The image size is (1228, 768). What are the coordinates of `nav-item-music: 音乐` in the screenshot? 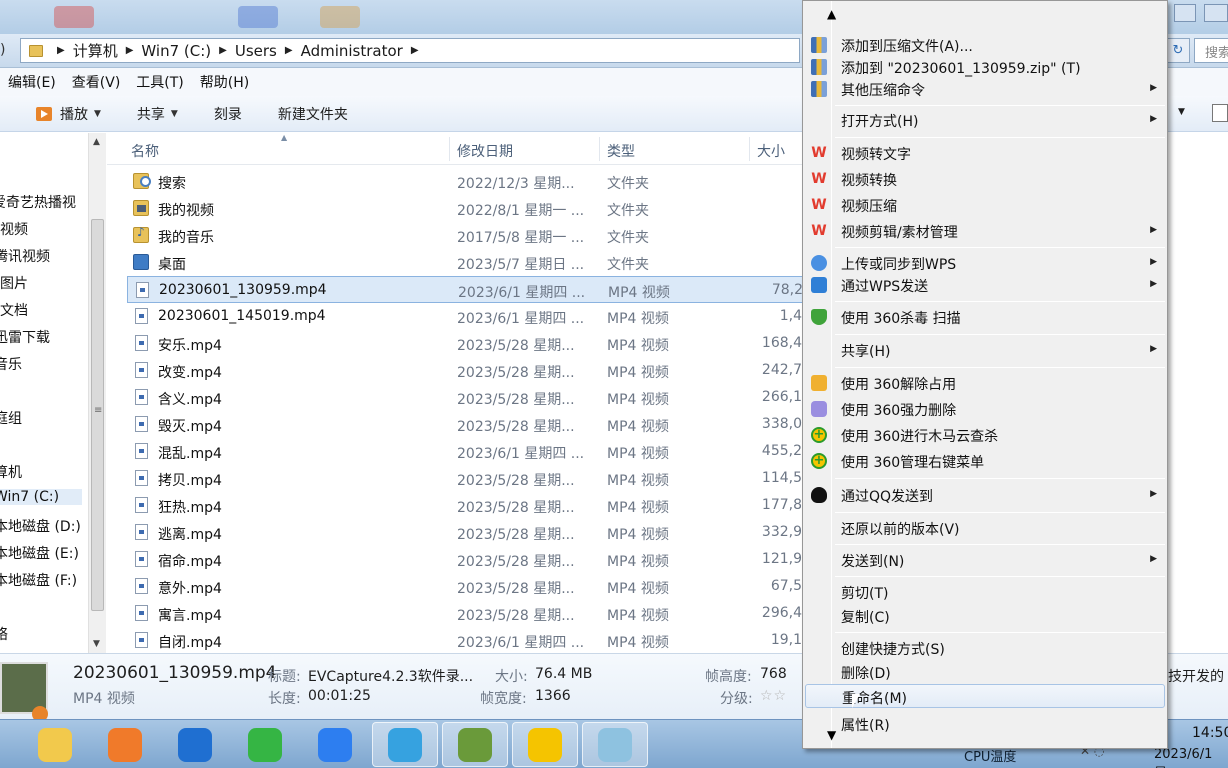 It's located at (11, 364).